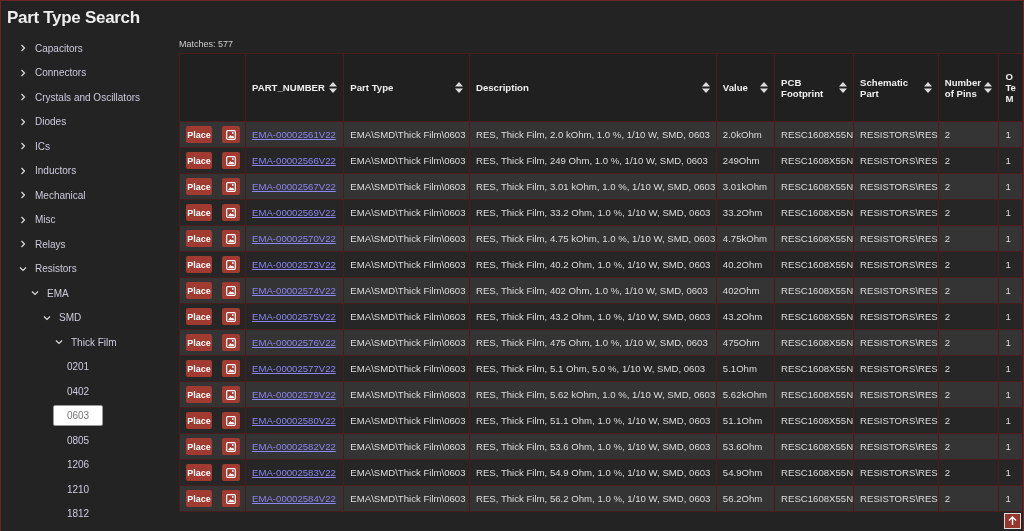 Image resolution: width=1024 pixels, height=531 pixels. Describe the element at coordinates (294, 290) in the screenshot. I see `part-number-link: EMA-00002574V22` at that location.